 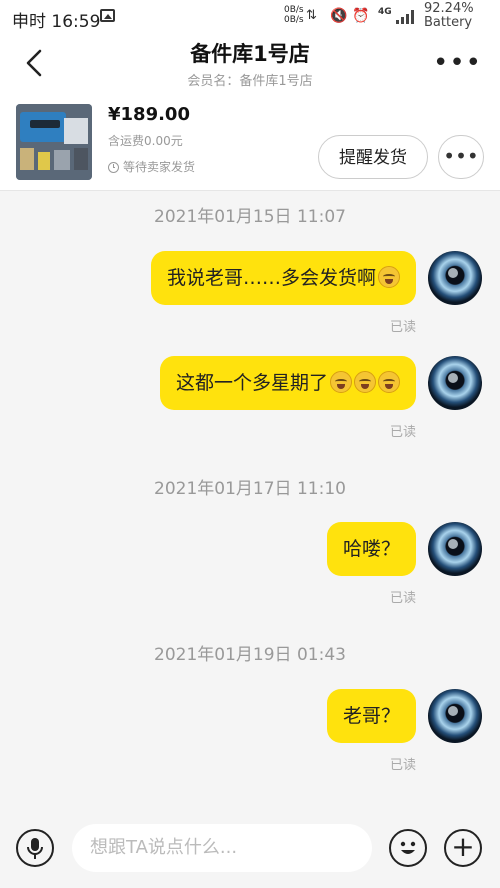 What do you see at coordinates (113, 167) in the screenshot?
I see `clock-icon` at bounding box center [113, 167].